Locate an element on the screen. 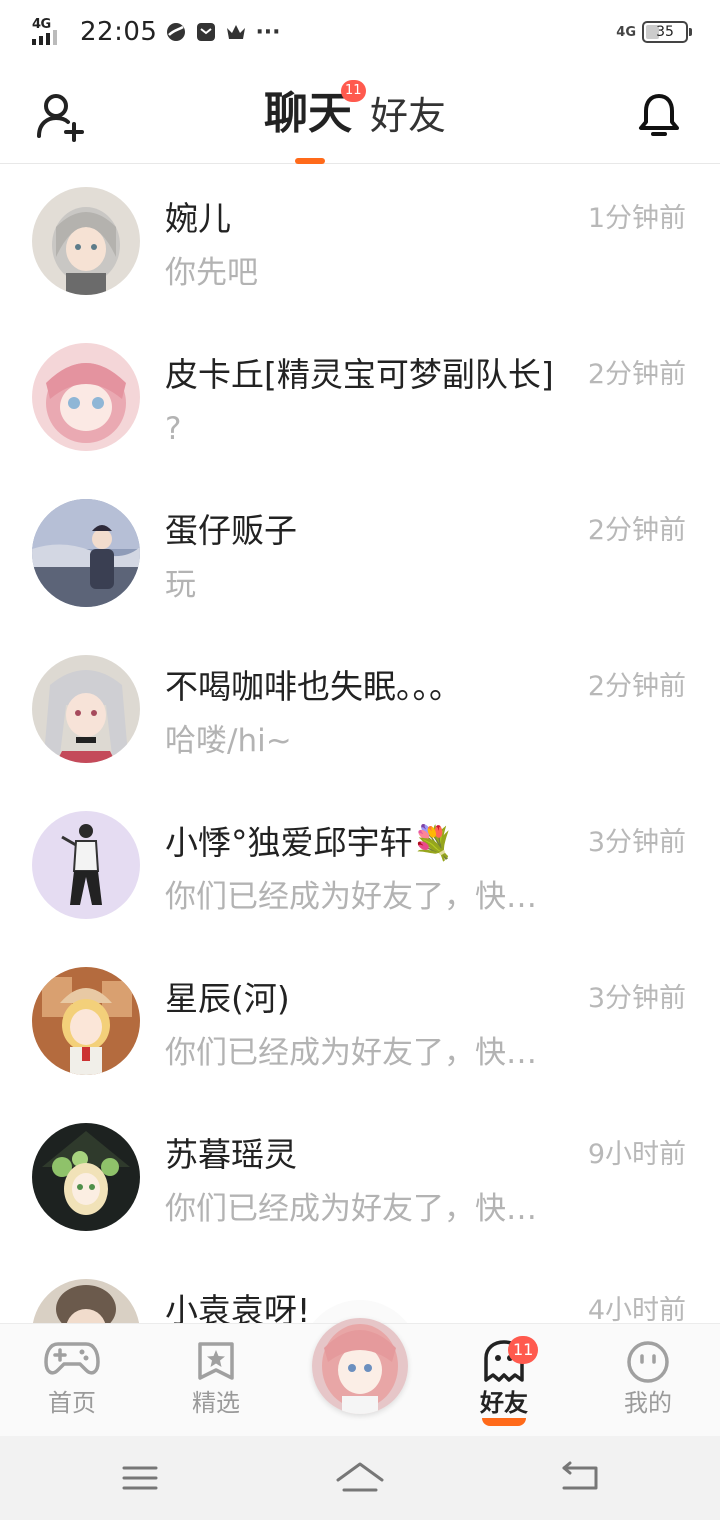 This screenshot has width=720, height=1520. nav-home-label: 首页 is located at coordinates (72, 1403).